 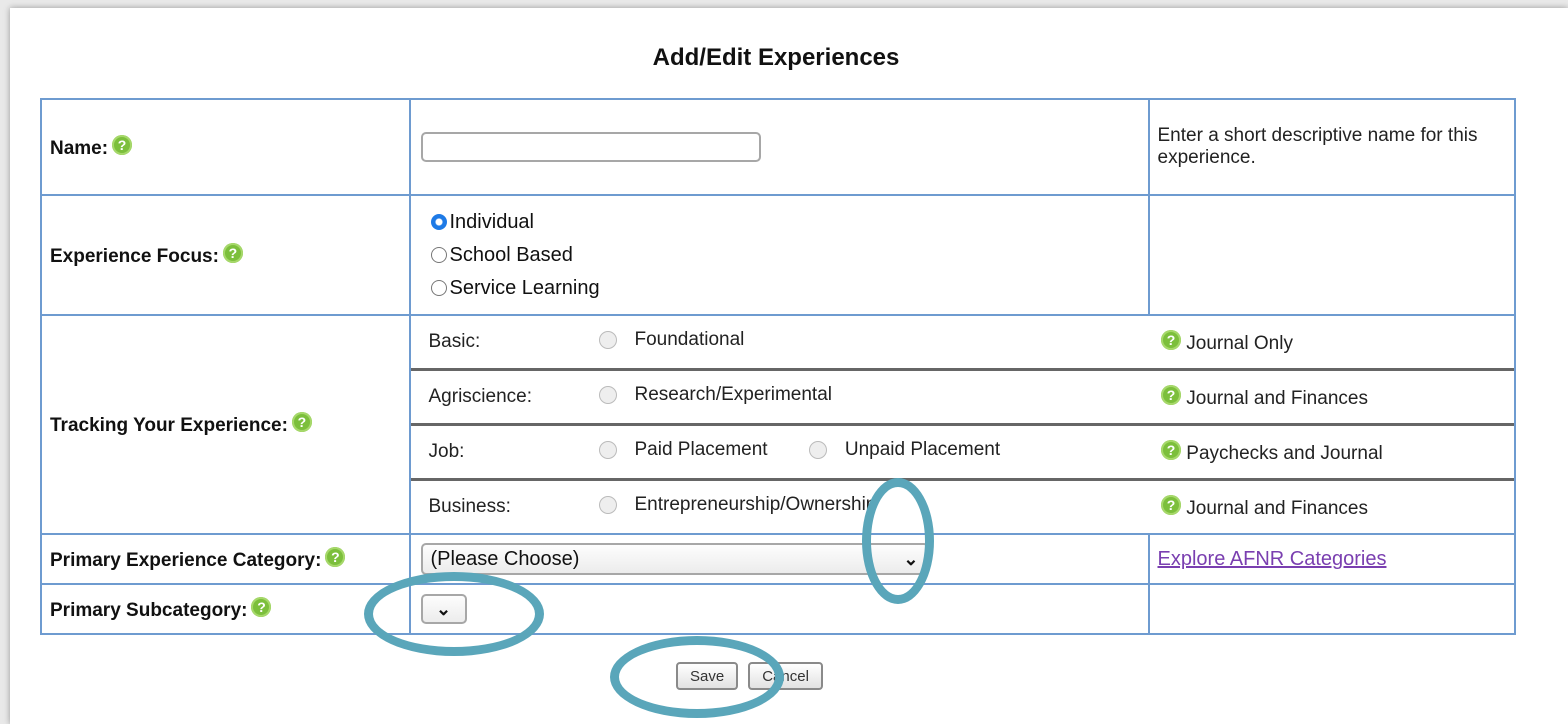 I want to click on category-label: Primary Experience Category:, so click(x=186, y=560).